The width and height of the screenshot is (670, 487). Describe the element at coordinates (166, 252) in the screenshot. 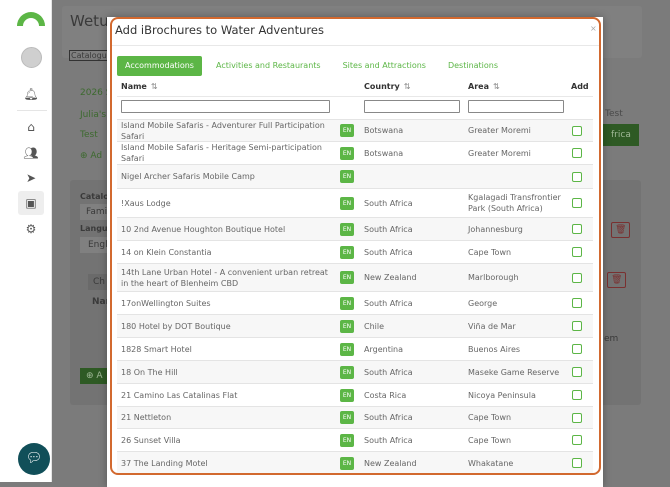

I see `row-name: 14 on Klein Constantia` at that location.